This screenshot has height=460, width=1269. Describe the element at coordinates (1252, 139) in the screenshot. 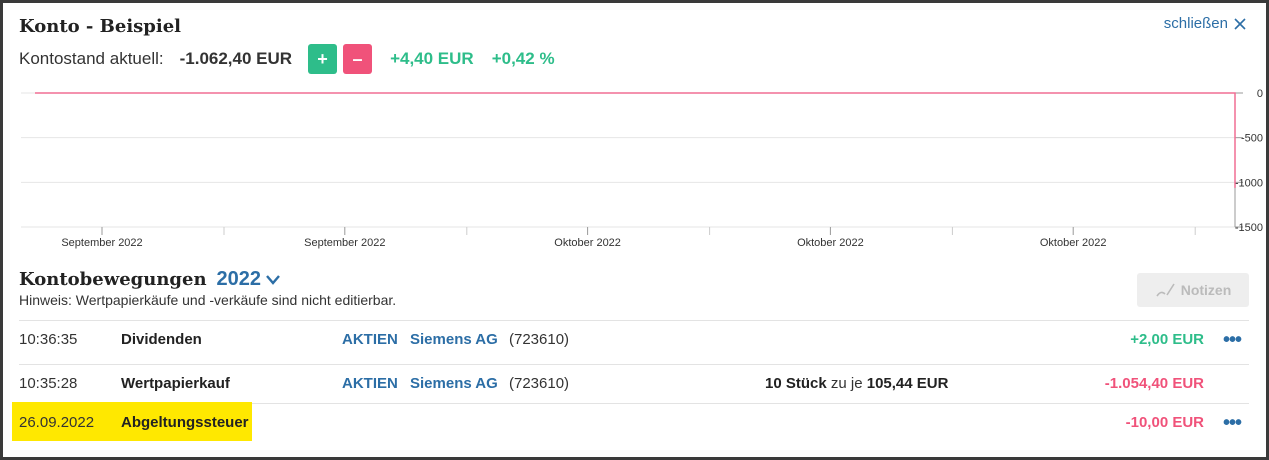

I see `y-tick-label: -500` at that location.